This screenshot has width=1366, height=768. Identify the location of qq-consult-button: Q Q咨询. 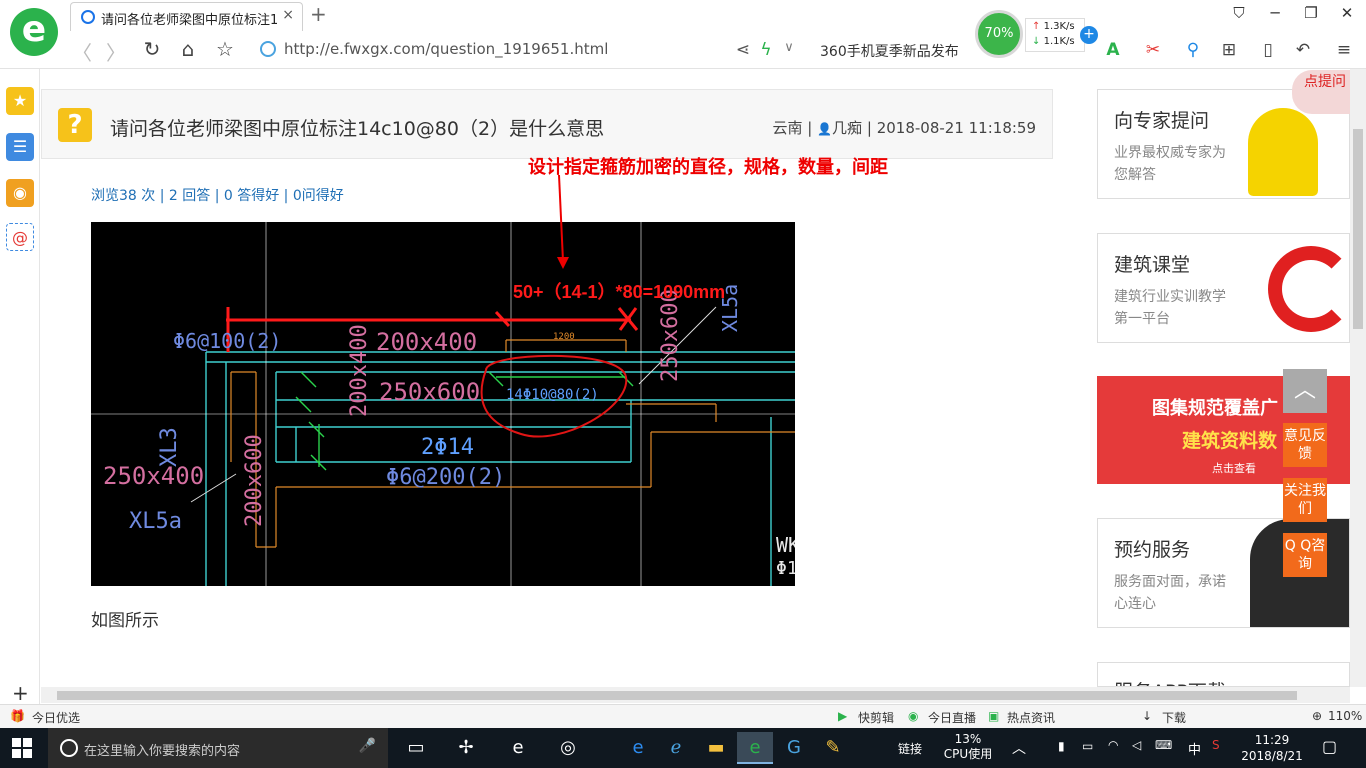
(1305, 555).